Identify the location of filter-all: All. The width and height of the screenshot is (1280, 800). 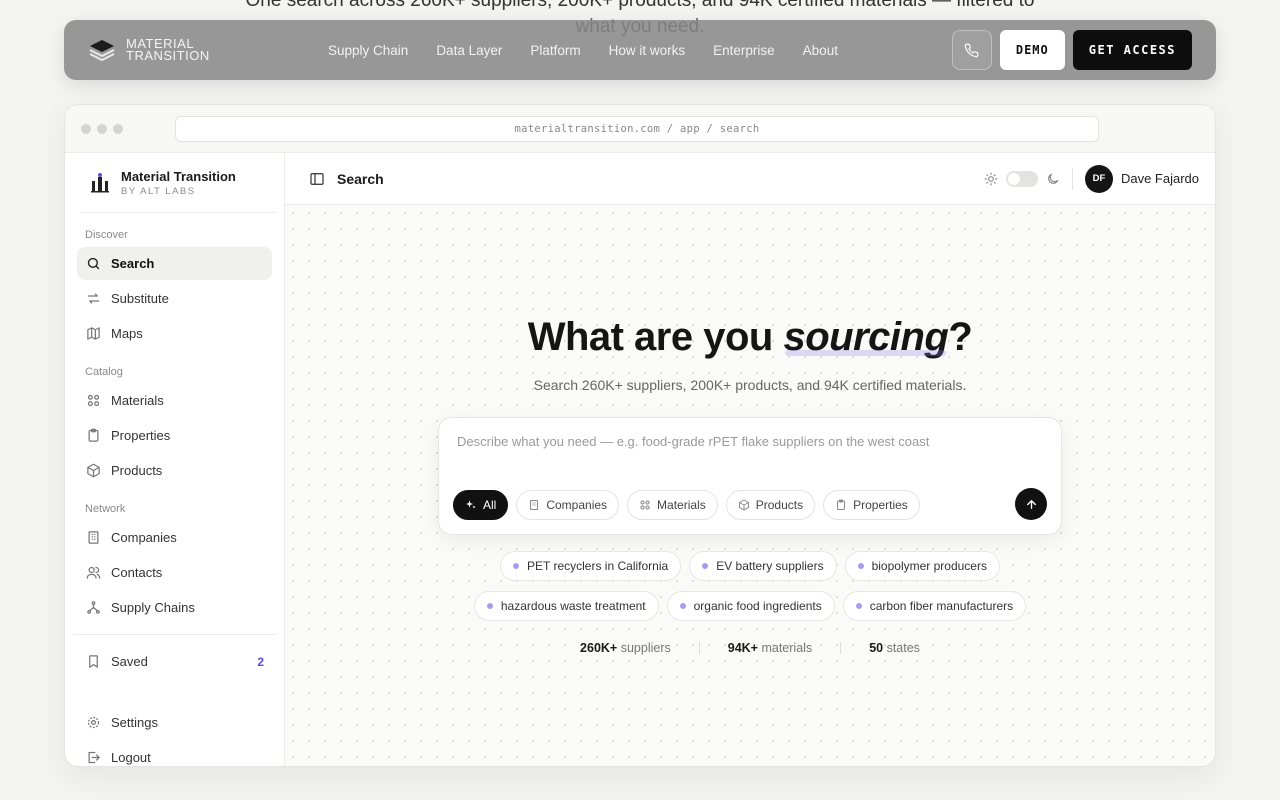
(481, 505).